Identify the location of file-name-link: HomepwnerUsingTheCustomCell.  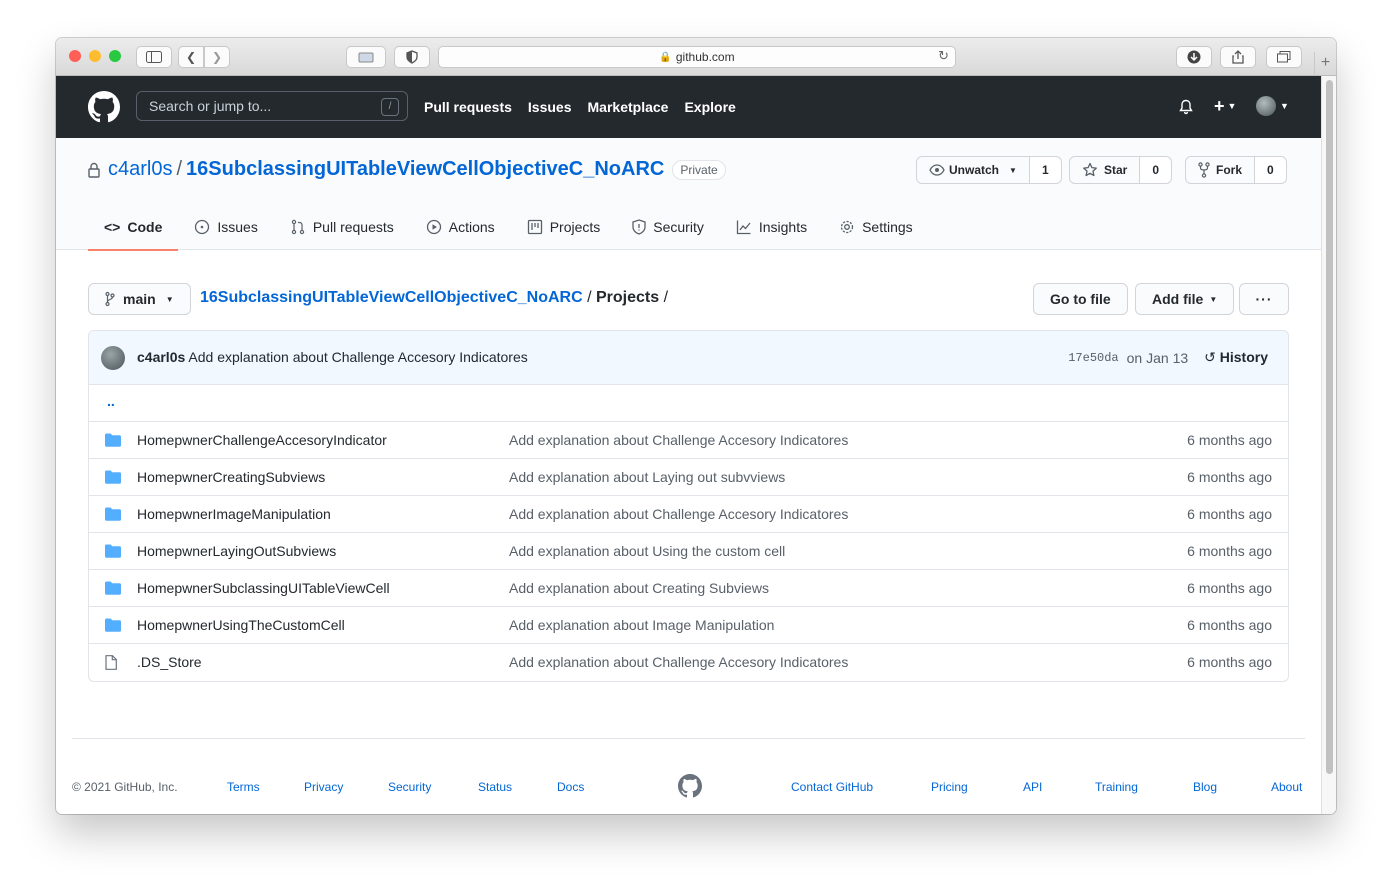
(241, 625).